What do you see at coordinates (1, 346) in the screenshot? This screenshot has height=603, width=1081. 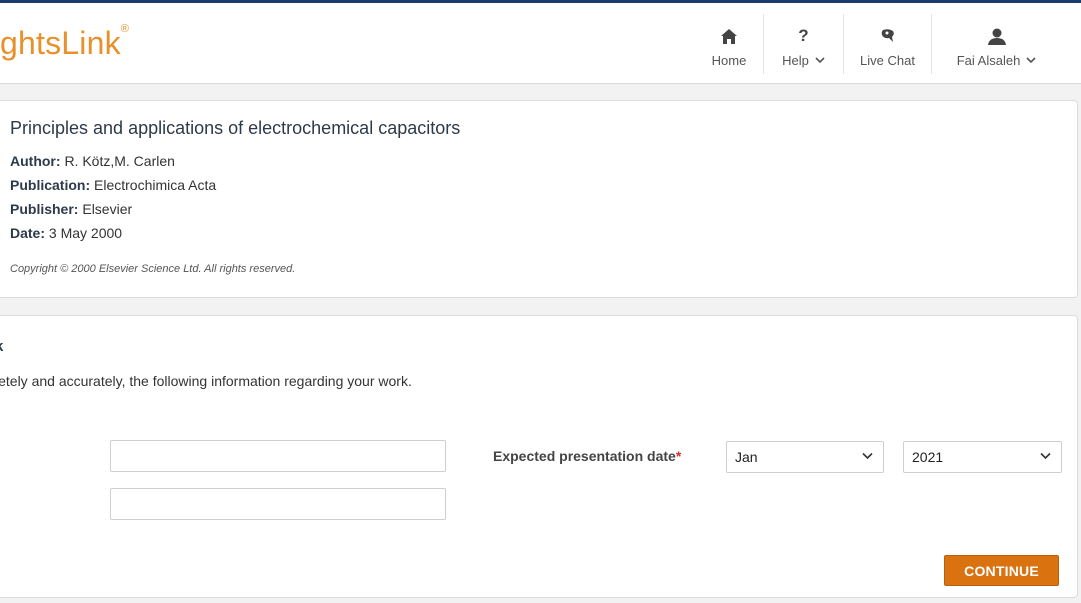 I see `section-title: k` at bounding box center [1, 346].